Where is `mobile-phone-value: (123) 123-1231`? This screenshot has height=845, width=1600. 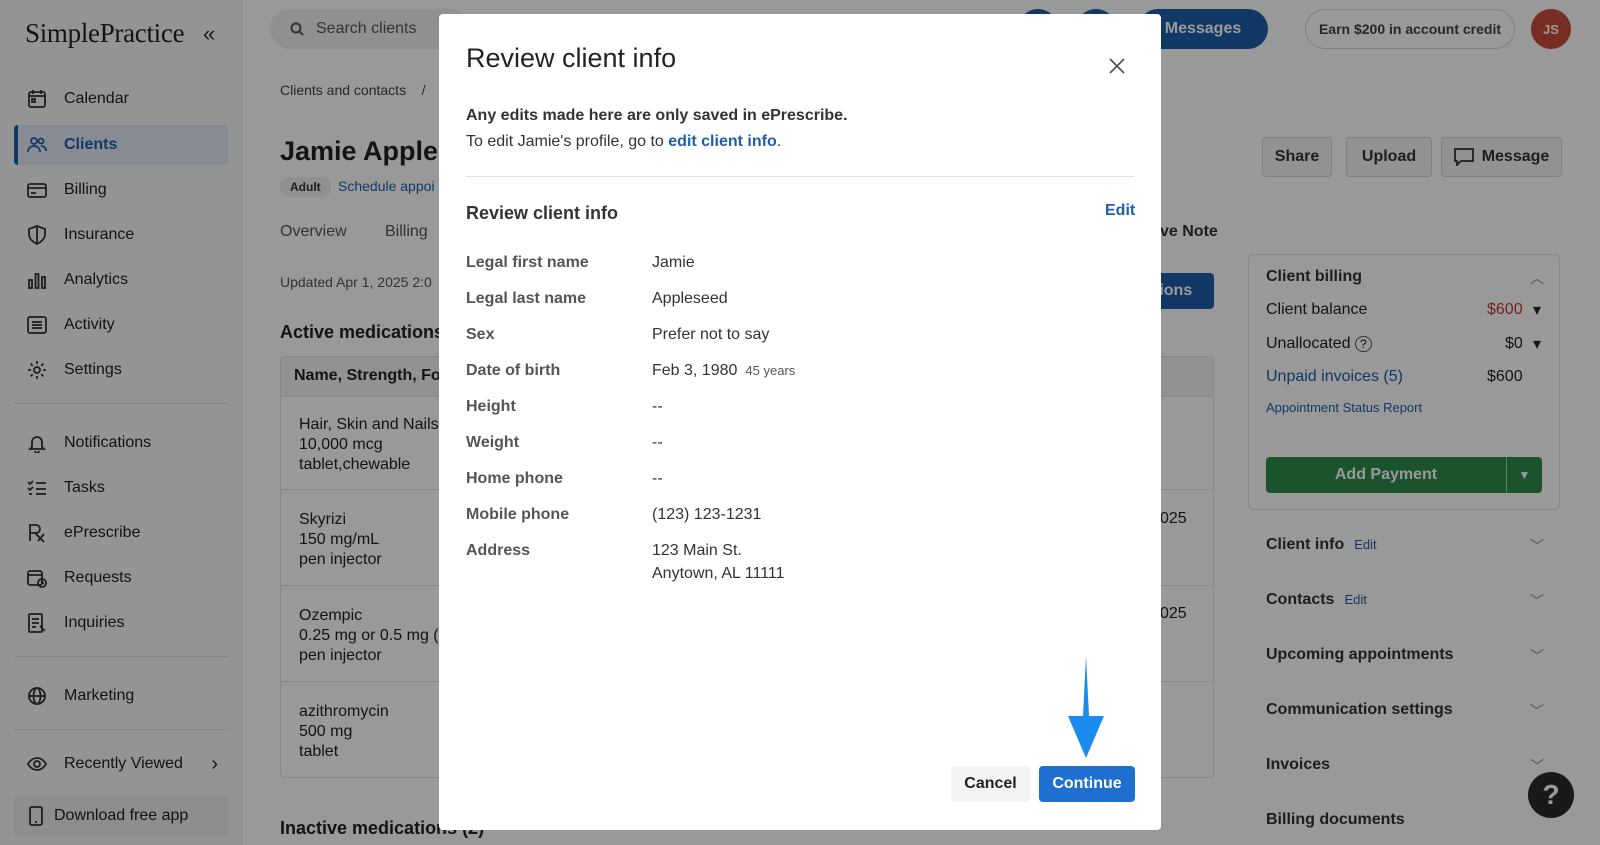
mobile-phone-value: (123) 123-1231 is located at coordinates (707, 514).